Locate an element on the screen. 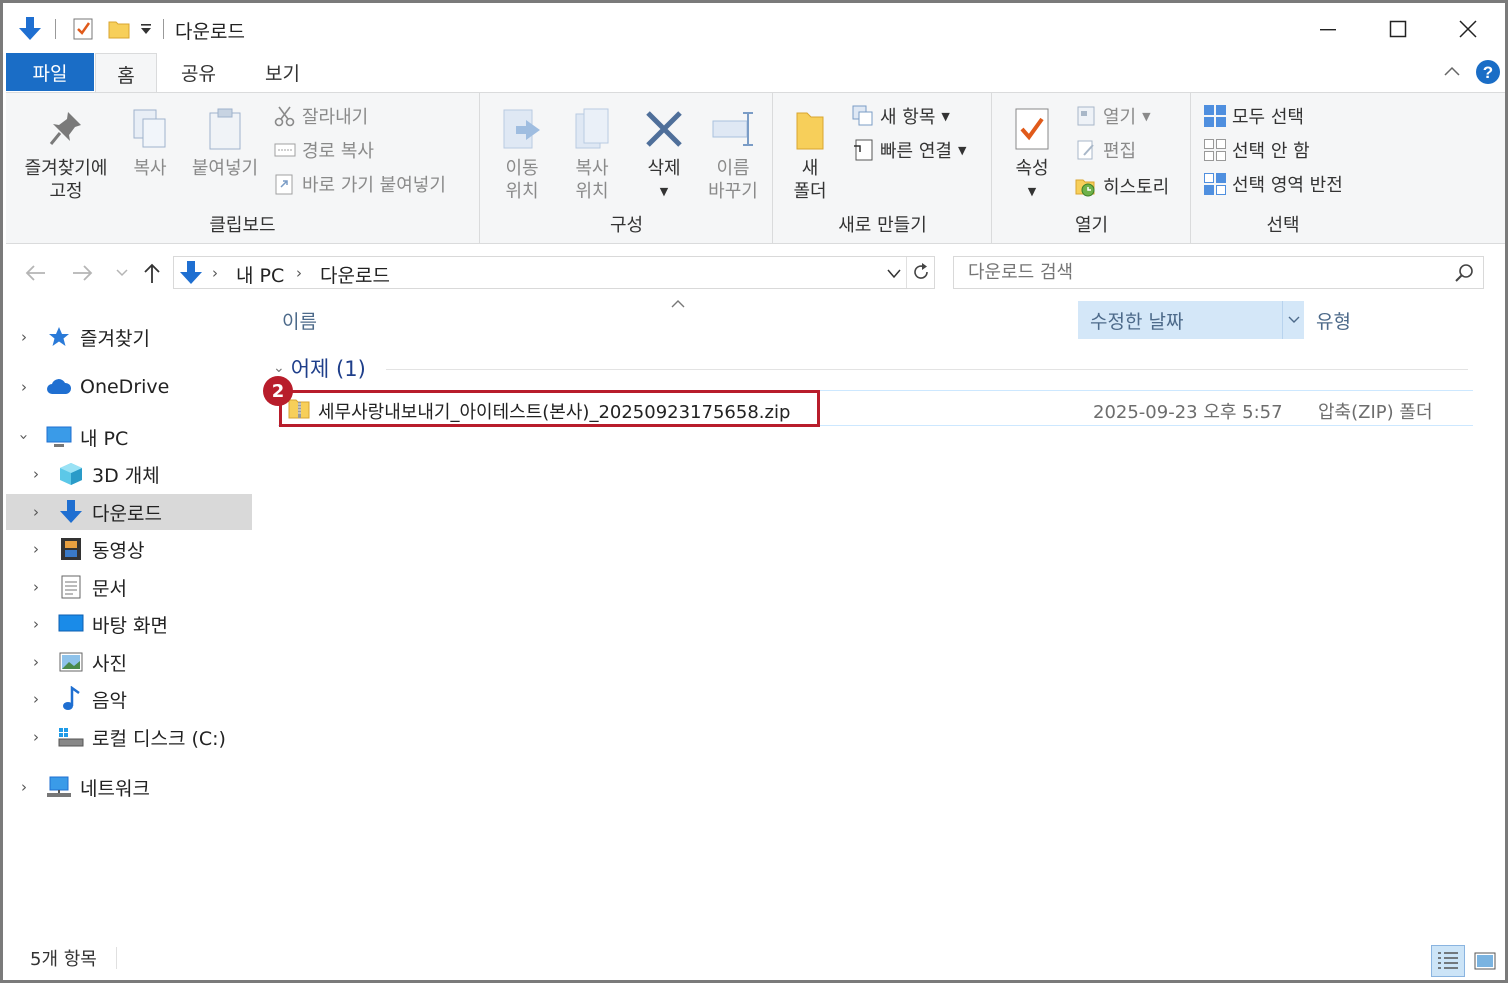  nav-item-pictures: › 사진 is located at coordinates (129, 662).